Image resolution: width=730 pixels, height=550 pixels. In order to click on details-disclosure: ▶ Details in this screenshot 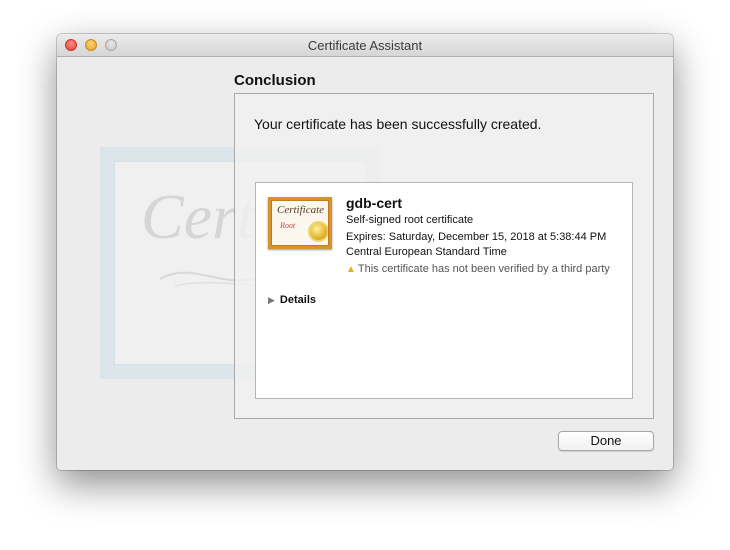, I will do `click(292, 300)`.